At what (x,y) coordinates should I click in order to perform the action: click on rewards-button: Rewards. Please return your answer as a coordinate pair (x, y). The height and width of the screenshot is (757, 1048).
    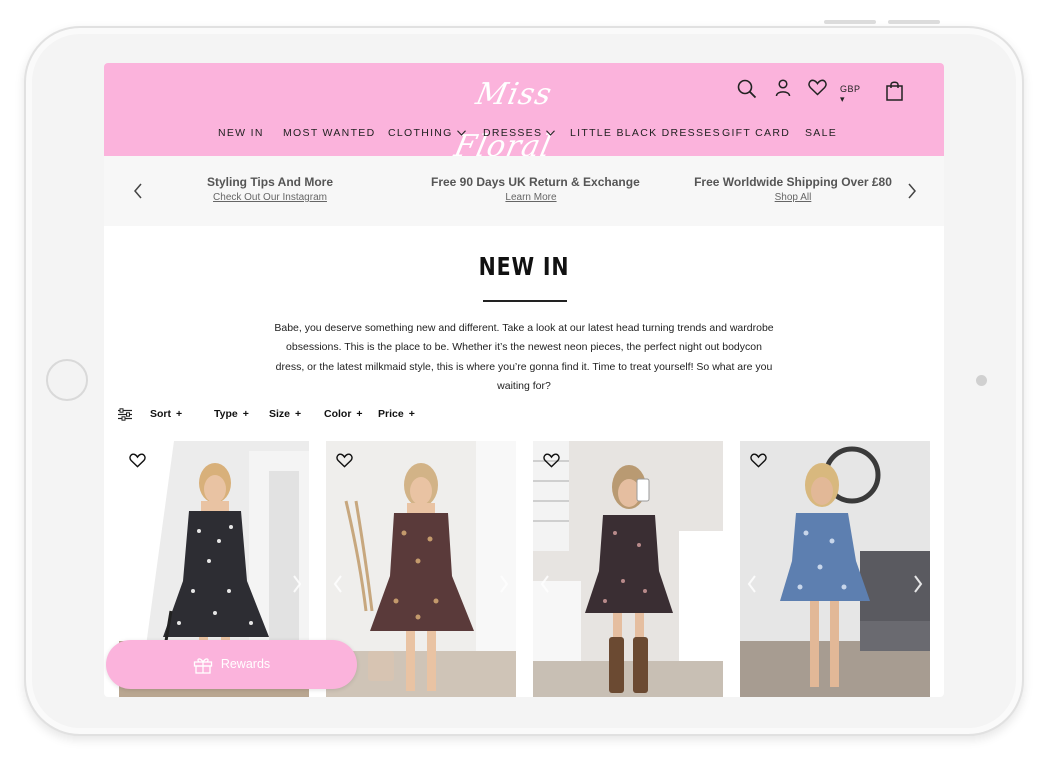
    Looking at the image, I should click on (231, 664).